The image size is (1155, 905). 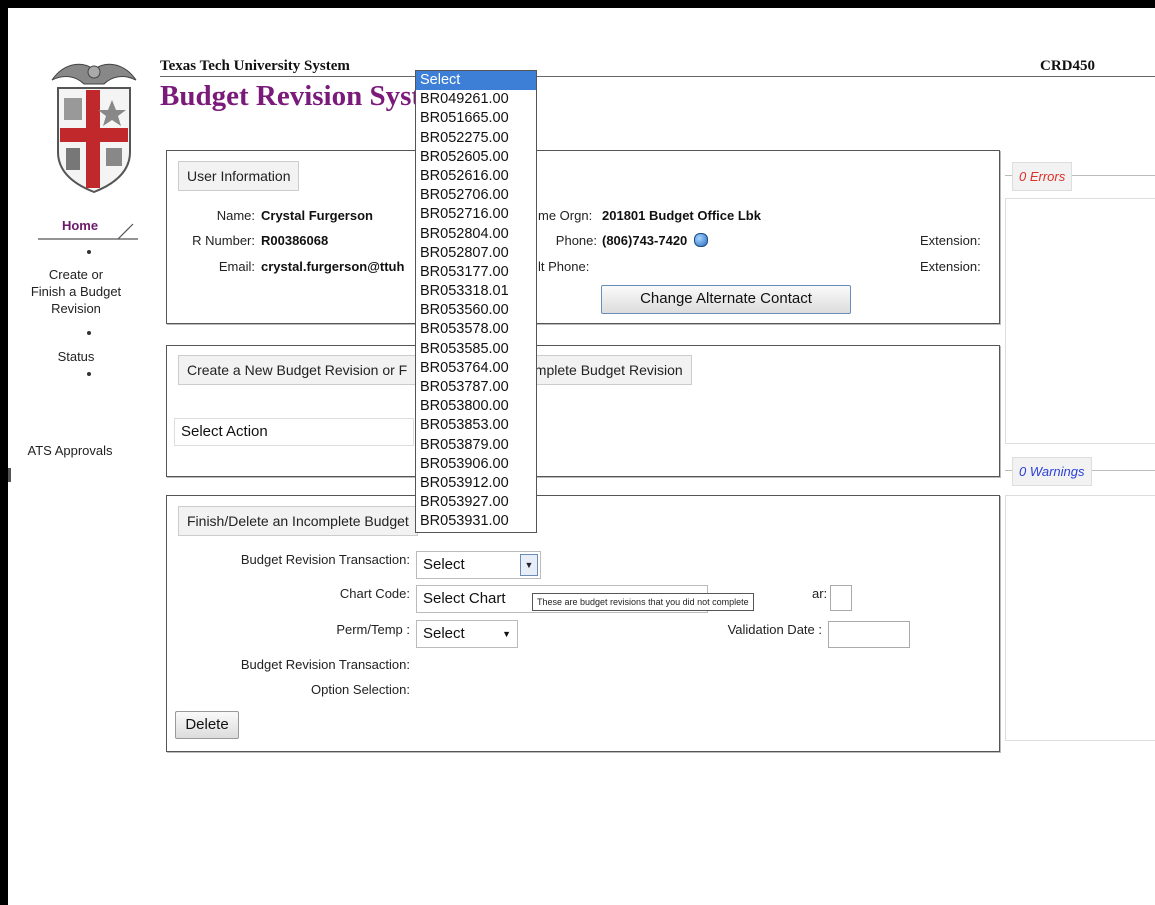 What do you see at coordinates (476, 310) in the screenshot?
I see `dropdown-option: BR053560.00` at bounding box center [476, 310].